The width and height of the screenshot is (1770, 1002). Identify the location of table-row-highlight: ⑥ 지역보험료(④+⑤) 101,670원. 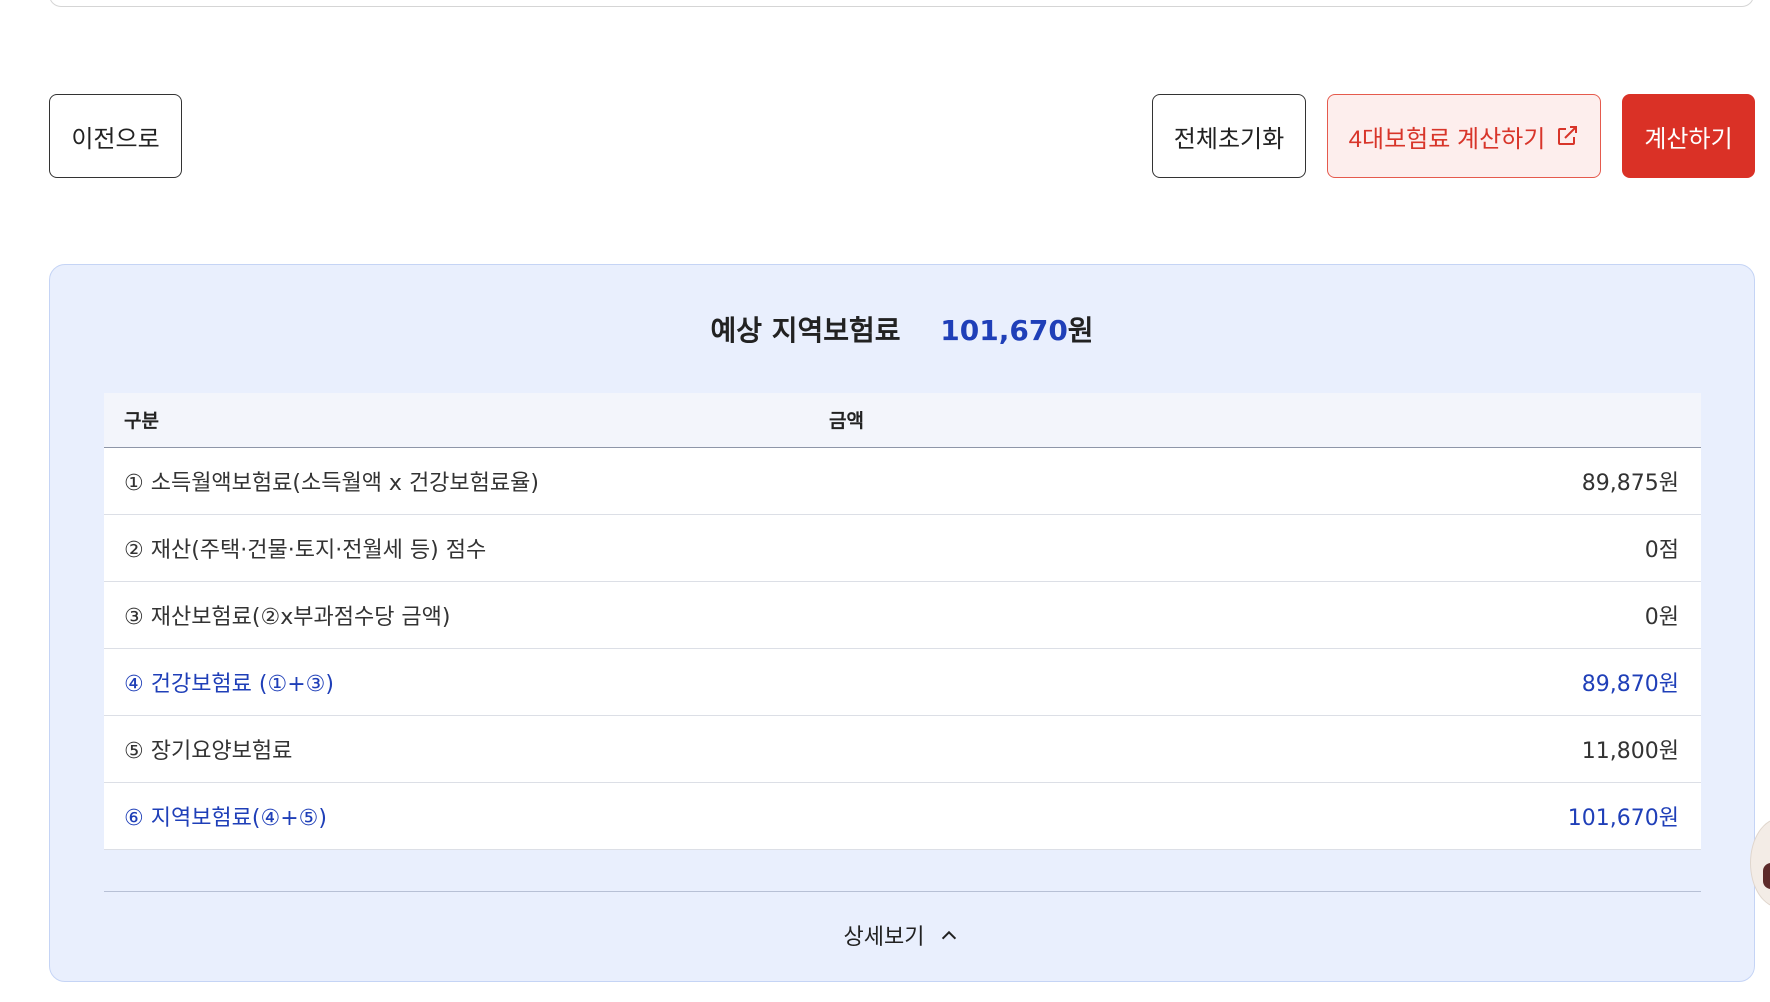
(902, 816).